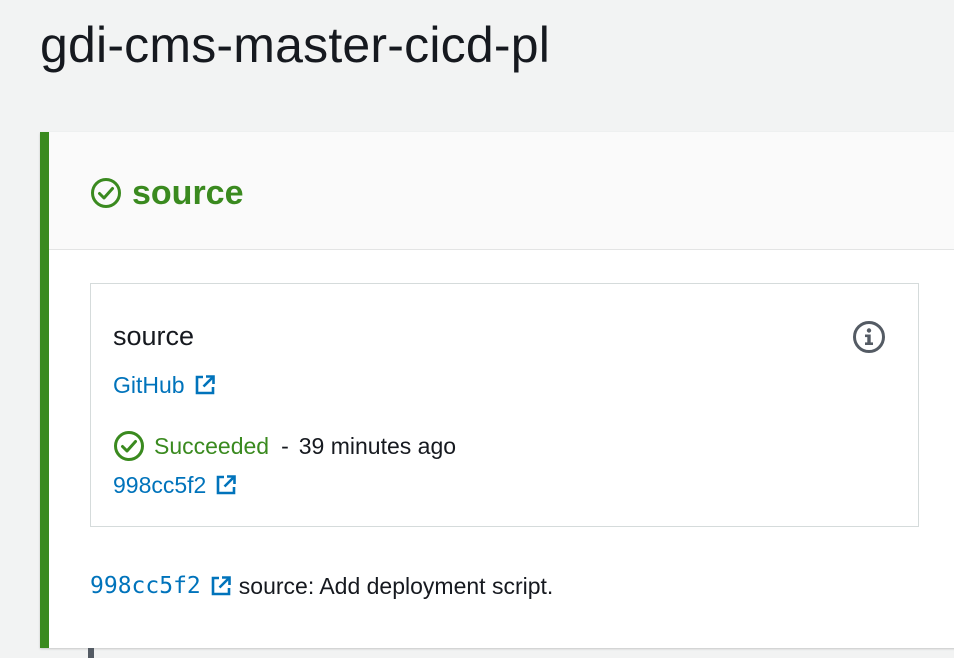  Describe the element at coordinates (212, 446) in the screenshot. I see `status-label: Succeeded` at that location.